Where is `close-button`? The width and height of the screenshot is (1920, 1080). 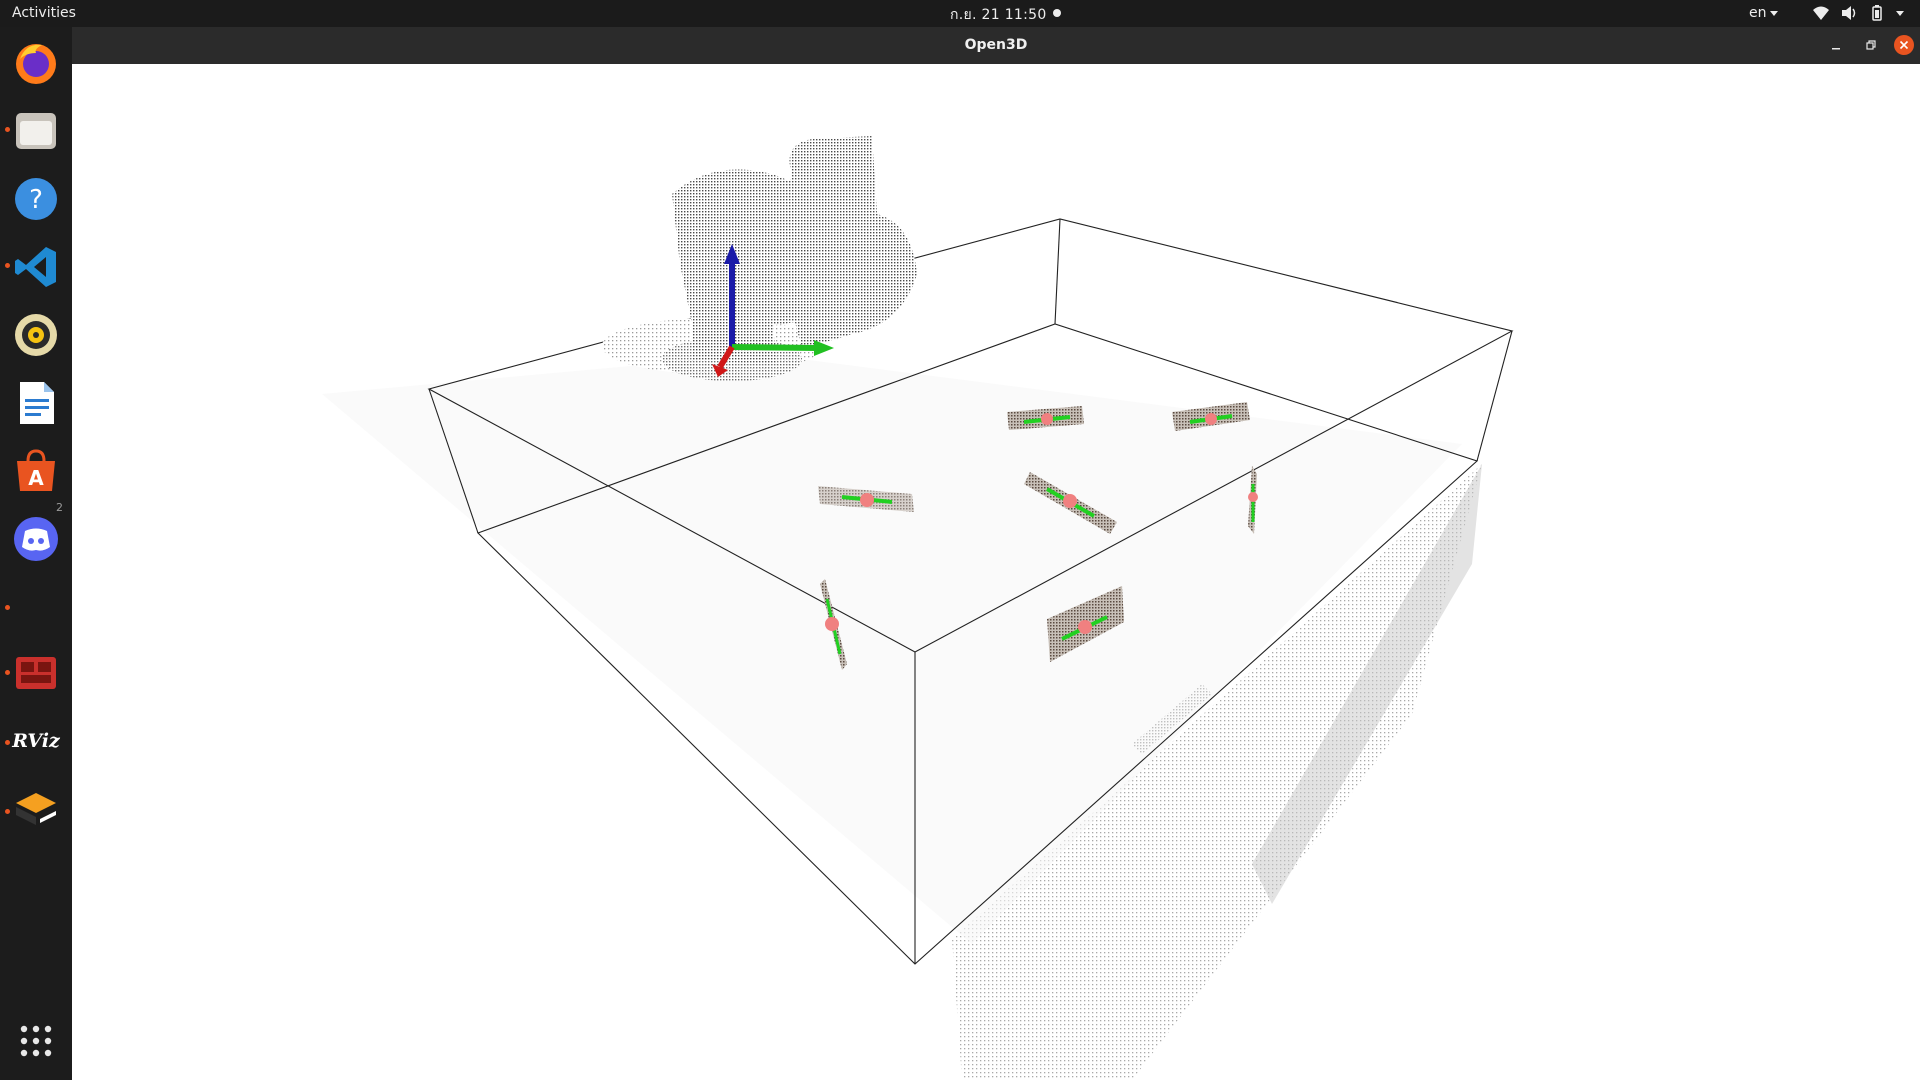 close-button is located at coordinates (1904, 45).